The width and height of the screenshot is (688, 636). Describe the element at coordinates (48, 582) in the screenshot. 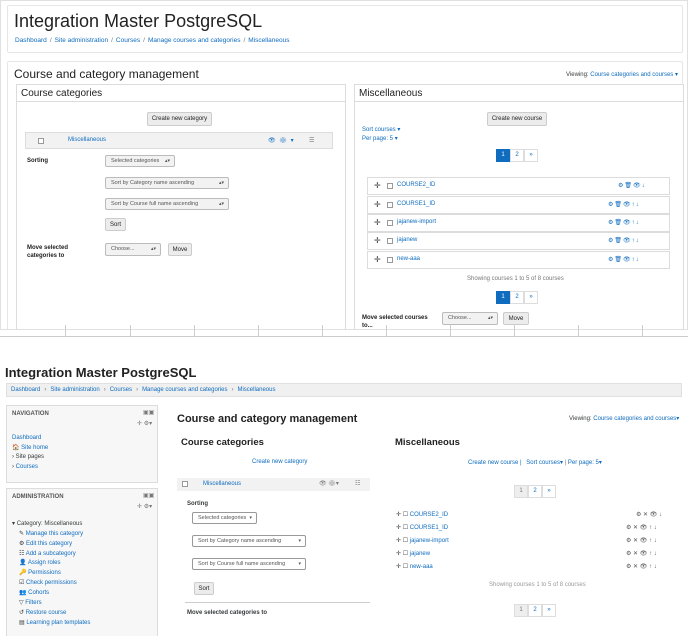

I see `admin-item: ☑ Check permissions` at that location.